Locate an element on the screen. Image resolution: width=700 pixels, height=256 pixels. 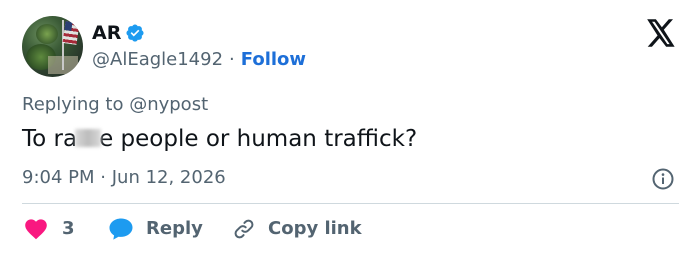
heart-icon is located at coordinates (36, 229).